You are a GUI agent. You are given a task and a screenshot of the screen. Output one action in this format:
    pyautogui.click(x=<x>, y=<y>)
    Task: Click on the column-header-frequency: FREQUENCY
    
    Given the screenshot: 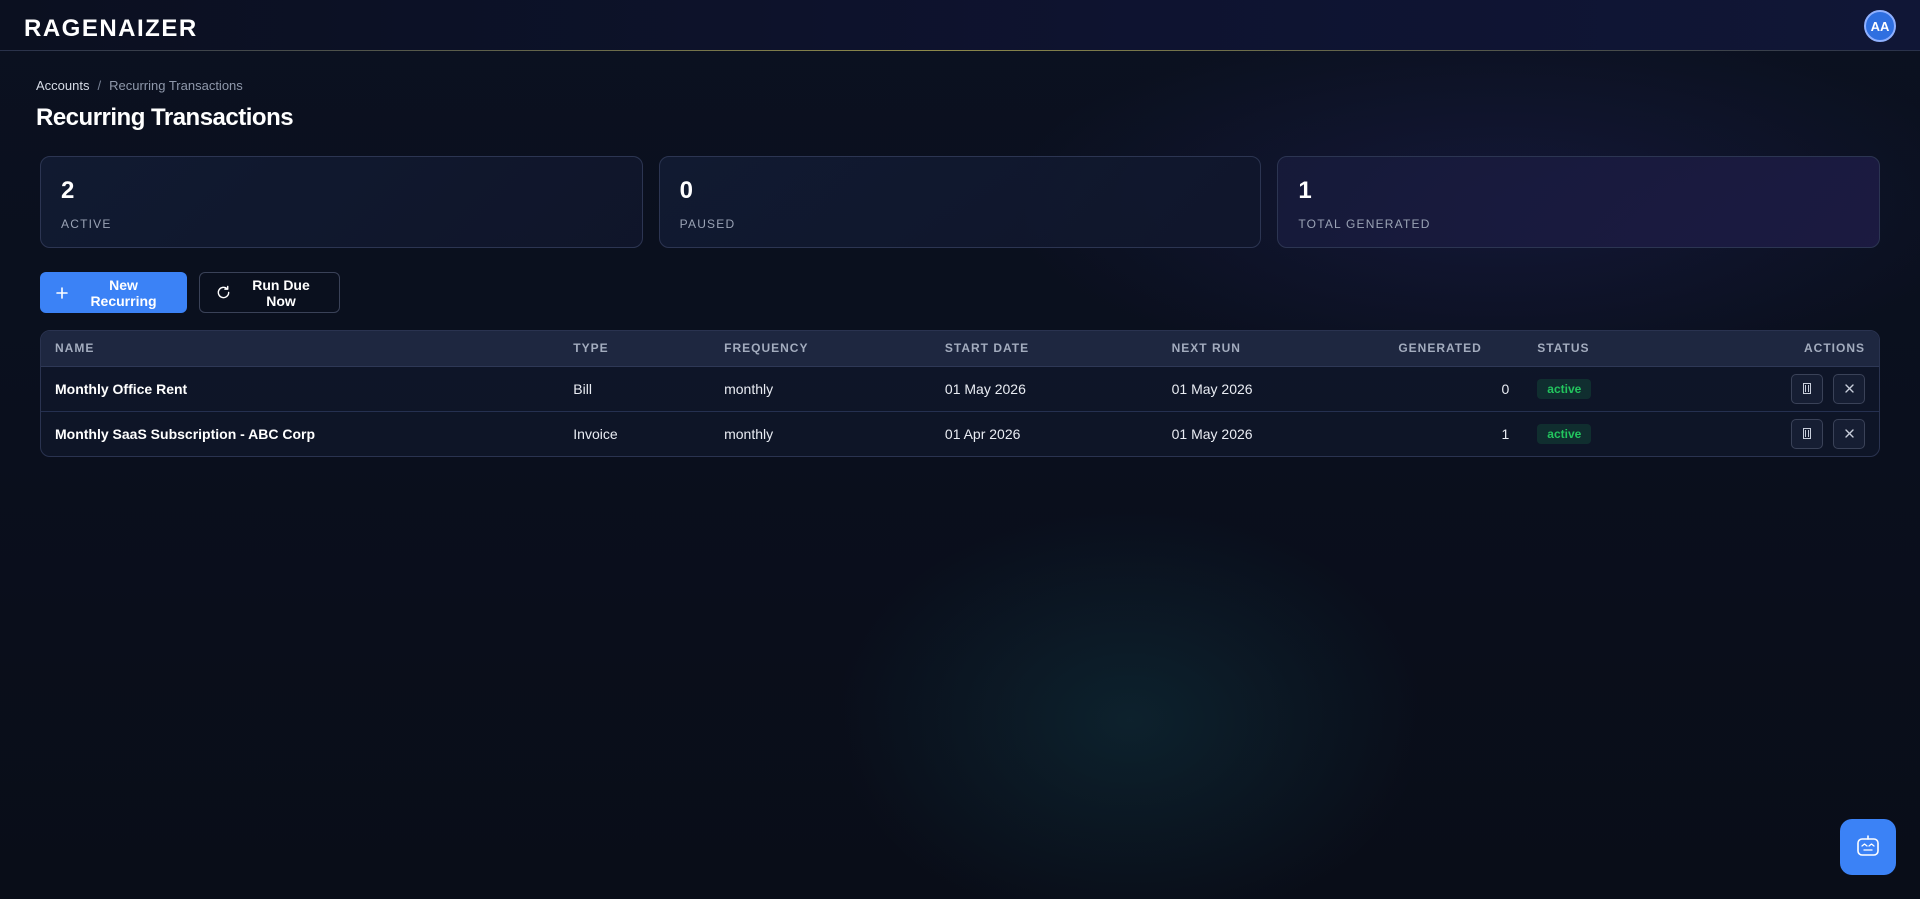 What is the action you would take?
    pyautogui.click(x=820, y=349)
    